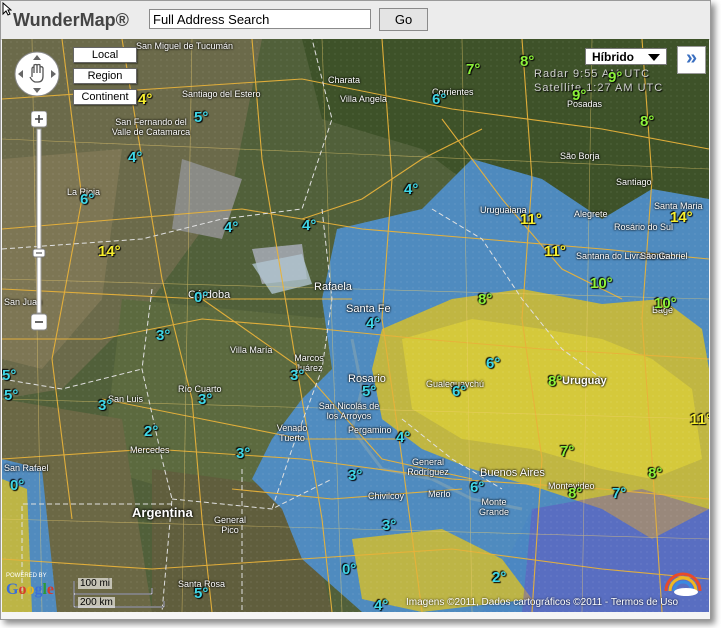 The width and height of the screenshot is (721, 628). I want to click on city-label: Rosário do Sul, so click(644, 227).